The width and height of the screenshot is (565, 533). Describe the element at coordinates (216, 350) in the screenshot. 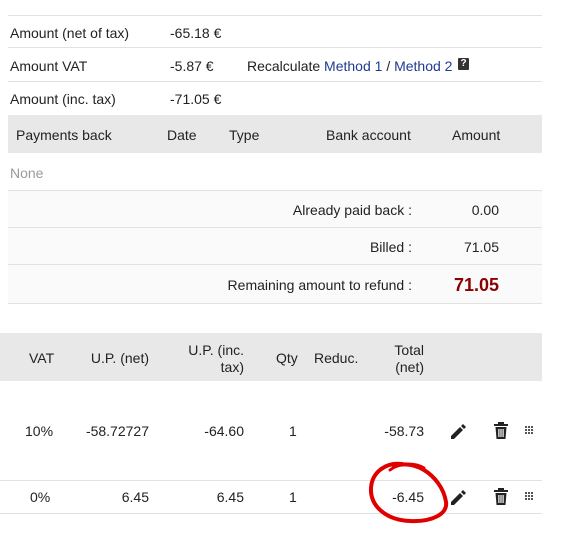

I see `col-up-inc-line1: U.P. (inc.` at that location.